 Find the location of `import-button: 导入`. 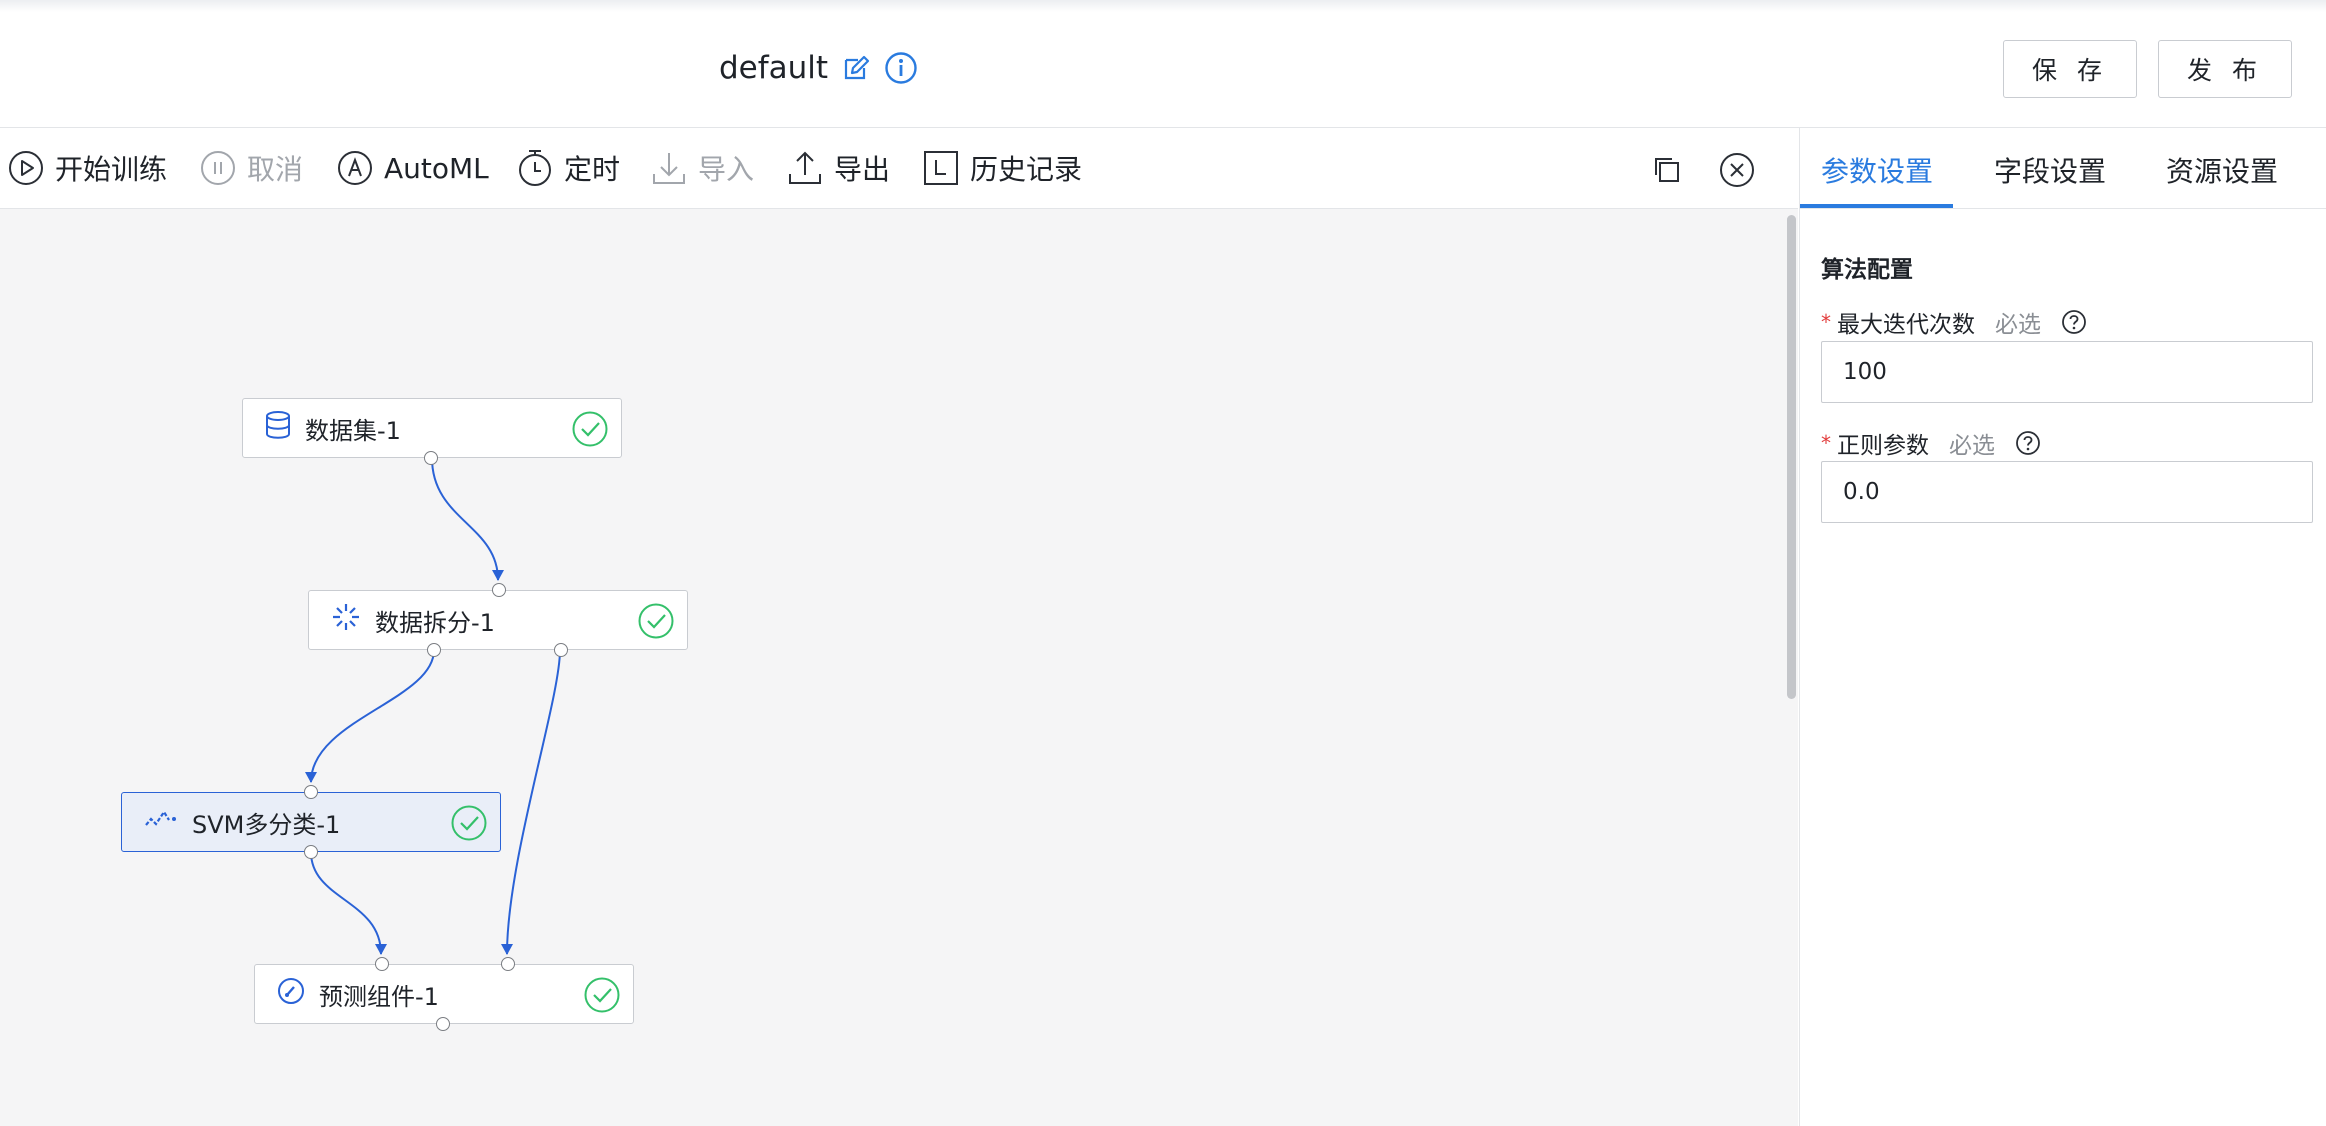

import-button: 导入 is located at coordinates (702, 168).